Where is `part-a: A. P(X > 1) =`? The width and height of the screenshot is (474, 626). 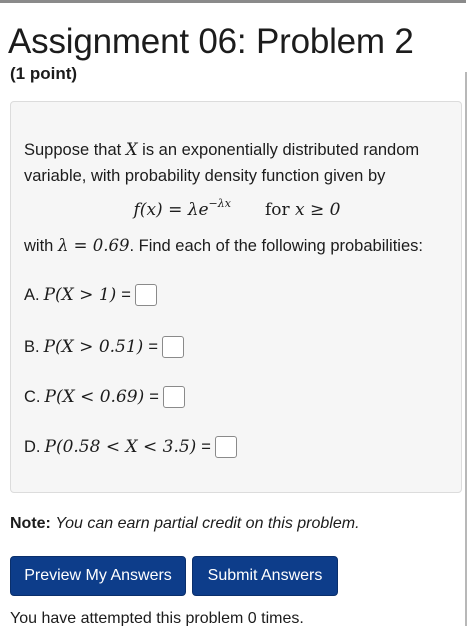
part-a: A. P(X > 1) = is located at coordinates (90, 295).